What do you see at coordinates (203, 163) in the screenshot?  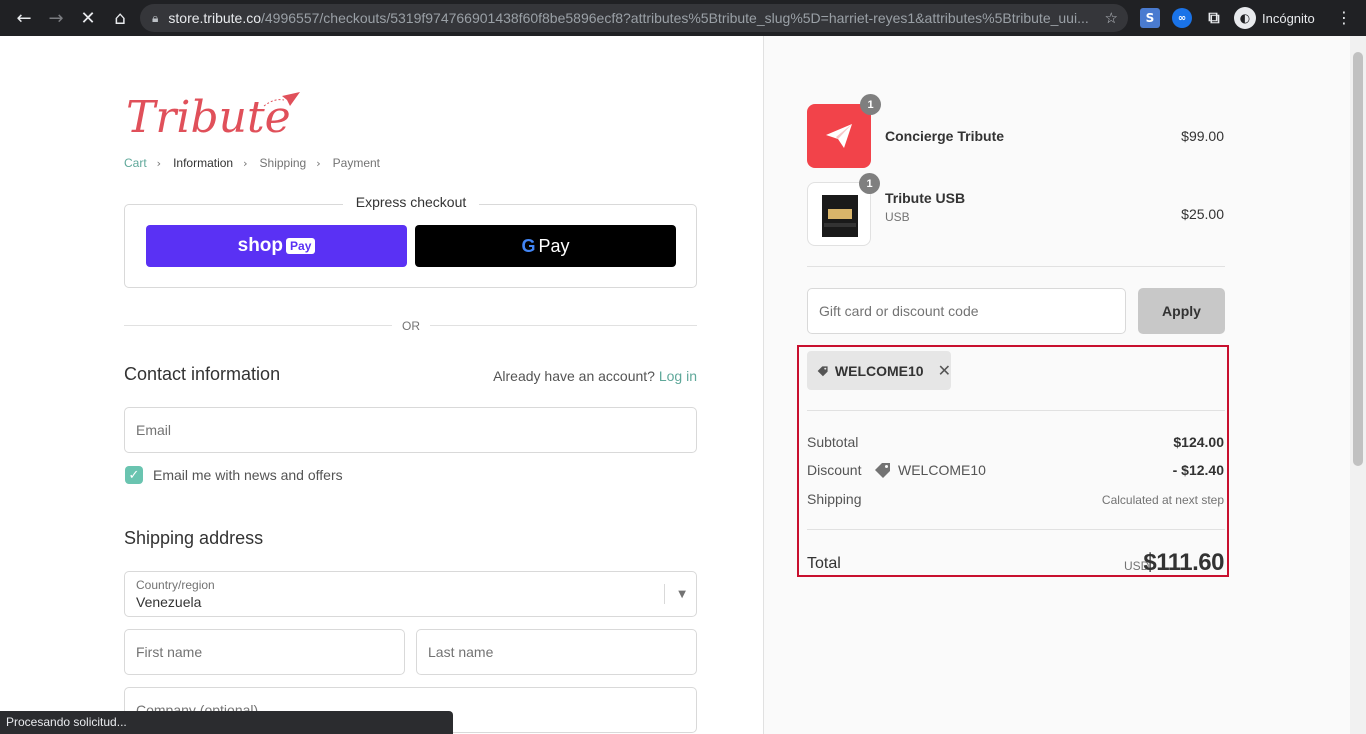 I see `breadcrumb-information: Information` at bounding box center [203, 163].